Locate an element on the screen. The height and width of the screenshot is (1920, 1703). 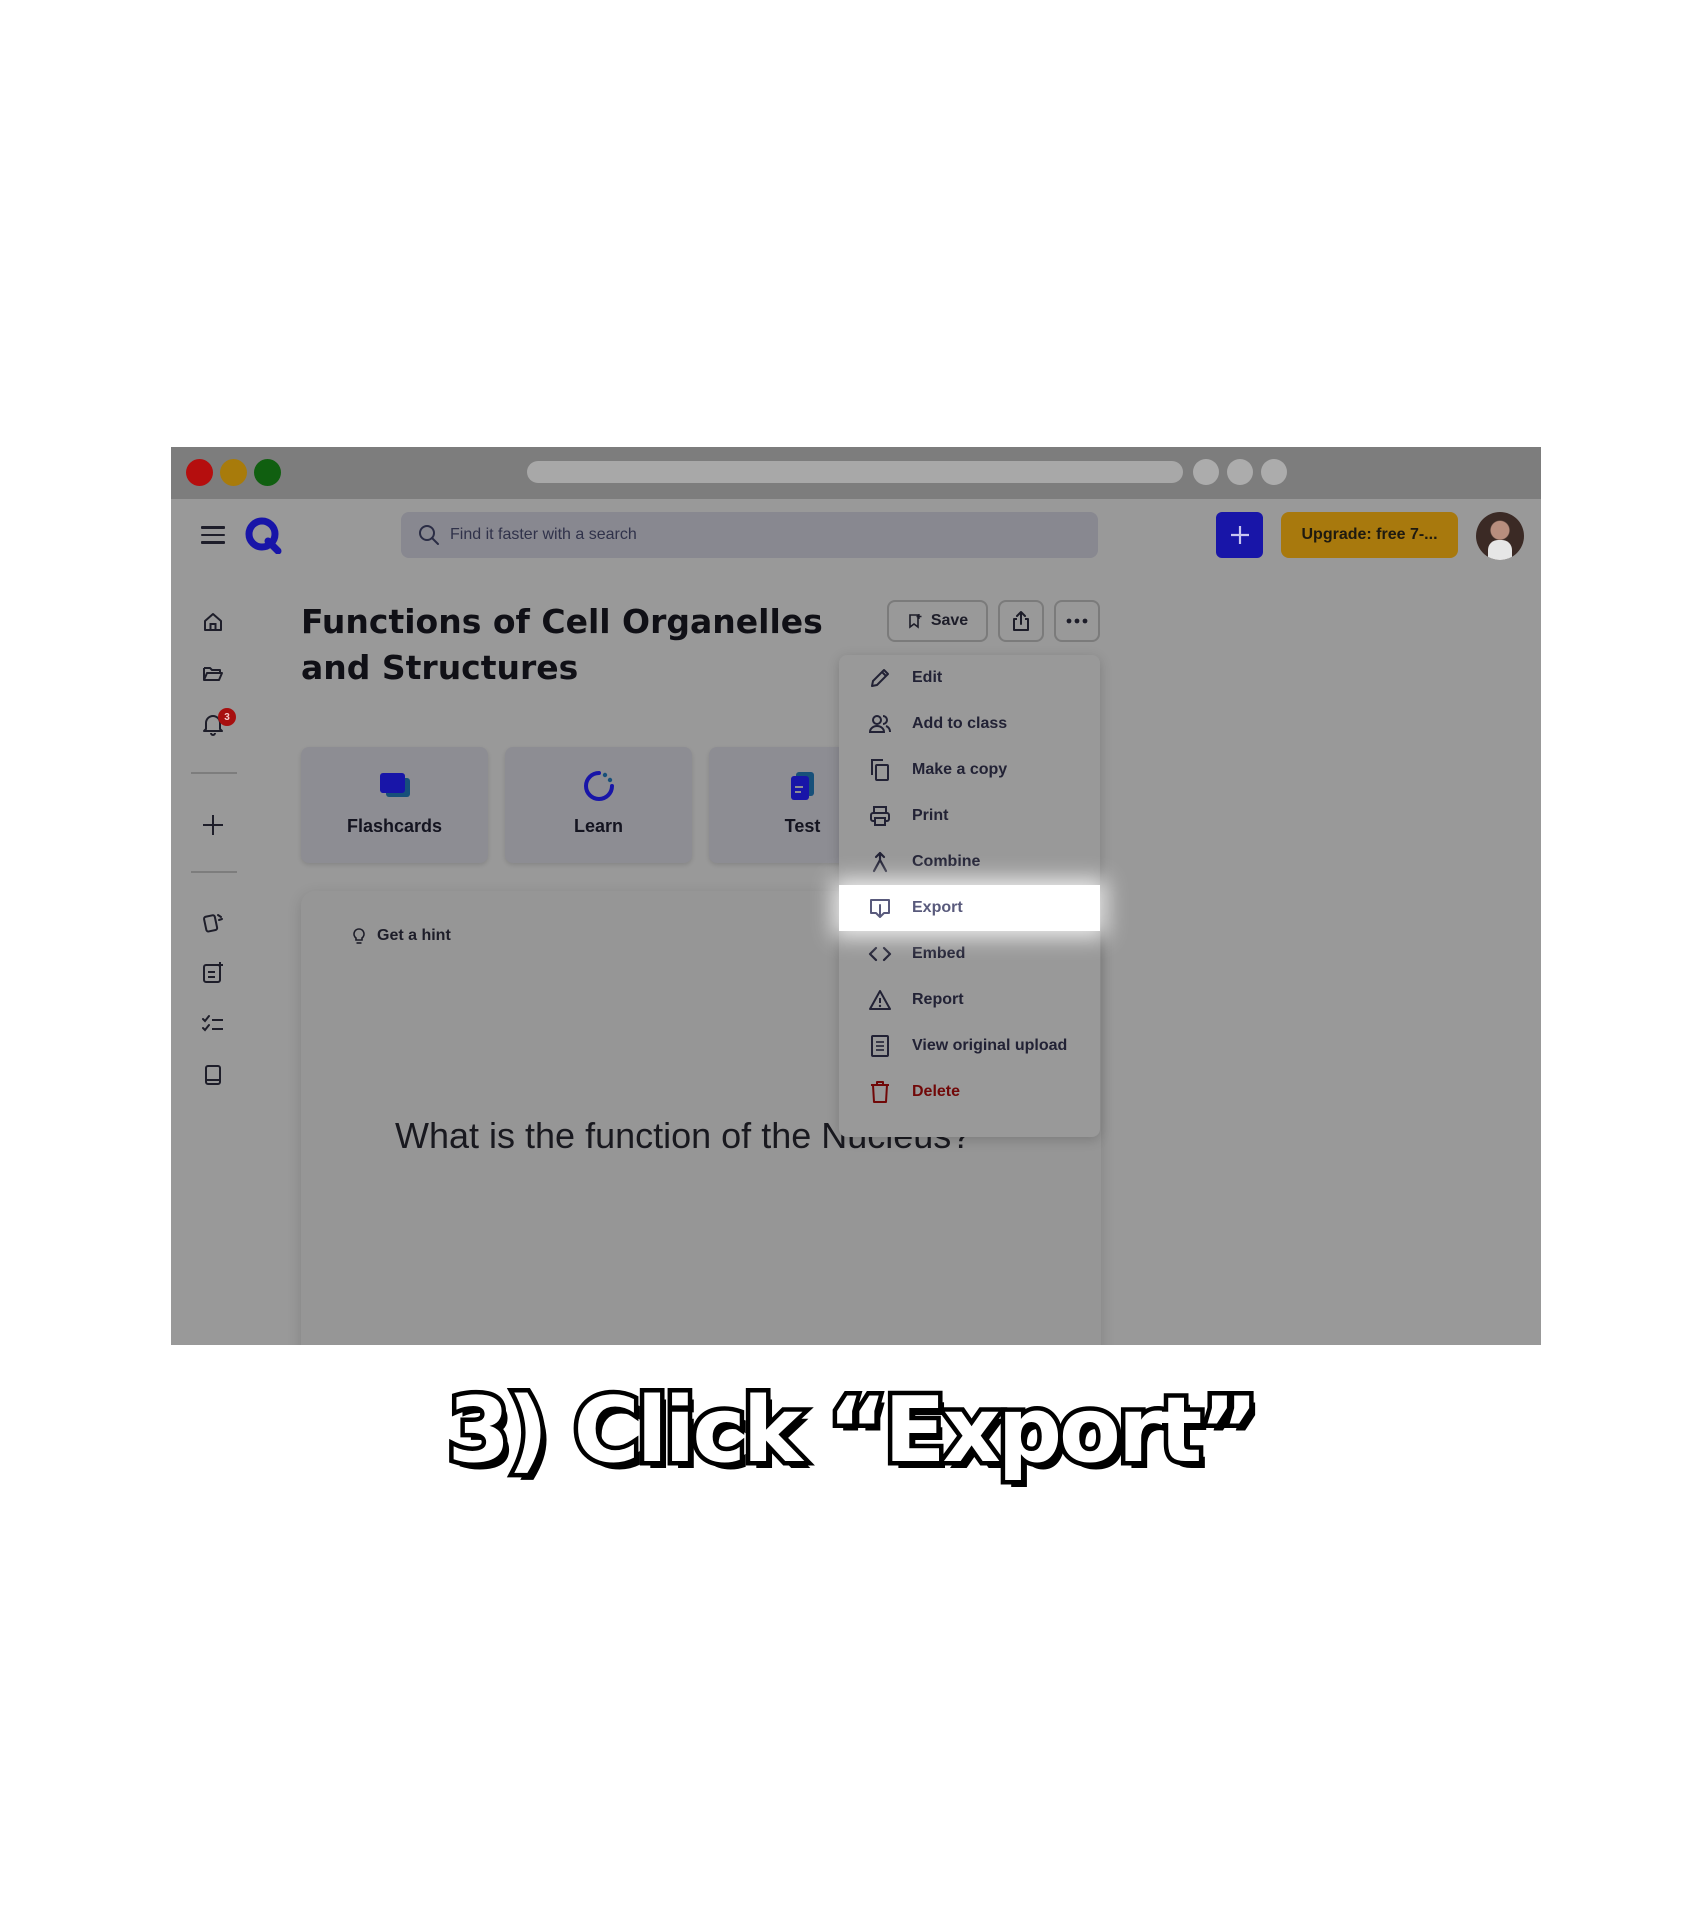
save-button: Save is located at coordinates (937, 621).